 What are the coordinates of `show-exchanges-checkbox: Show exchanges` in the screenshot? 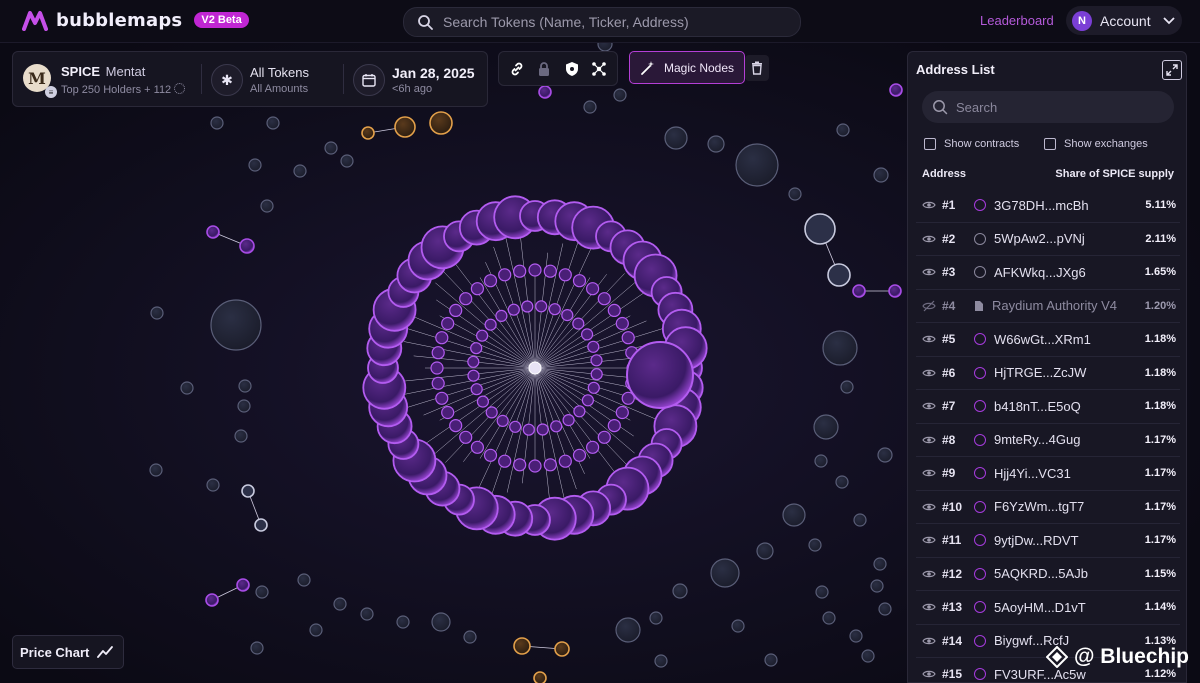 It's located at (1096, 144).